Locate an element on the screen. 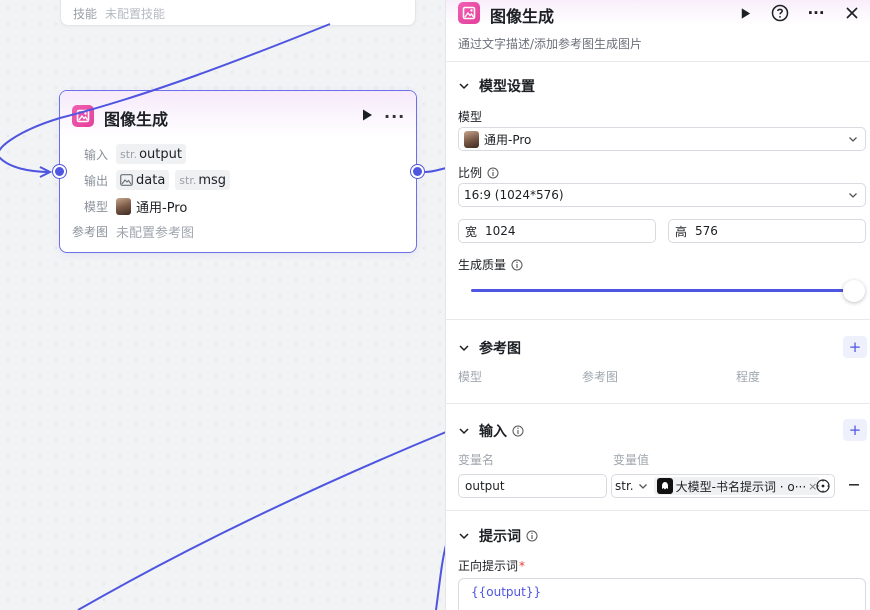 This screenshot has height=610, width=870. node-input-row: 输入 str. output is located at coordinates (126, 154).